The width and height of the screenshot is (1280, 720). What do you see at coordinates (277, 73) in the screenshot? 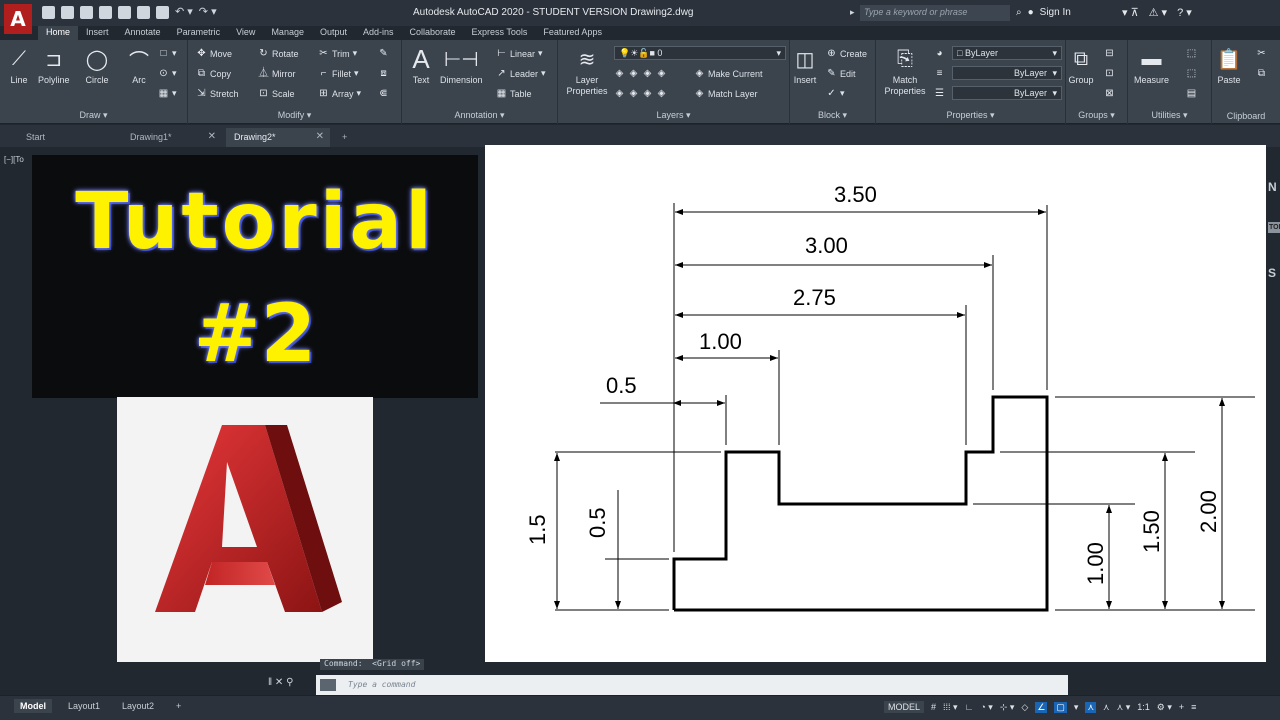
I see `mirror-tool: ⏅ Mirror` at bounding box center [277, 73].